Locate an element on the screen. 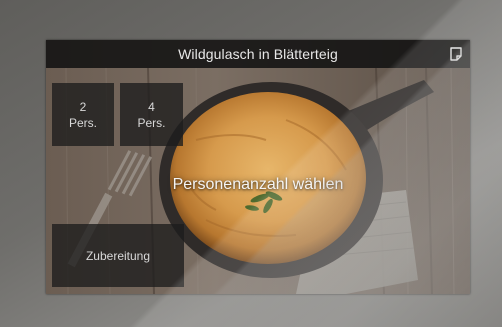  servings-number: 4 is located at coordinates (151, 106).